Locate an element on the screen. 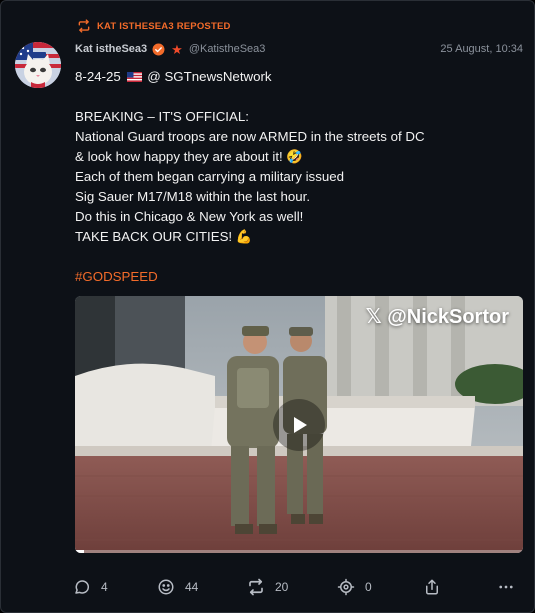 This screenshot has width=535, height=613. comment-icon is located at coordinates (82, 587).